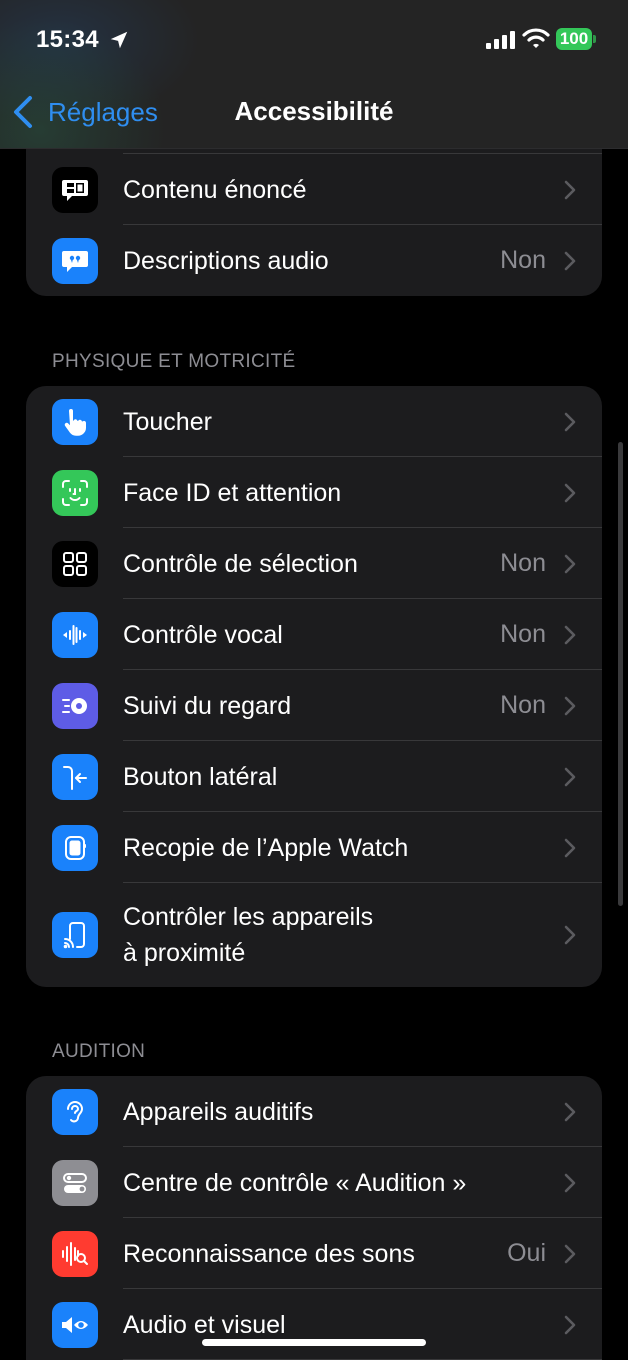 The image size is (628, 1360). What do you see at coordinates (314, 705) in the screenshot?
I see `list-item-suivi-regard: Suivi du regard Non` at bounding box center [314, 705].